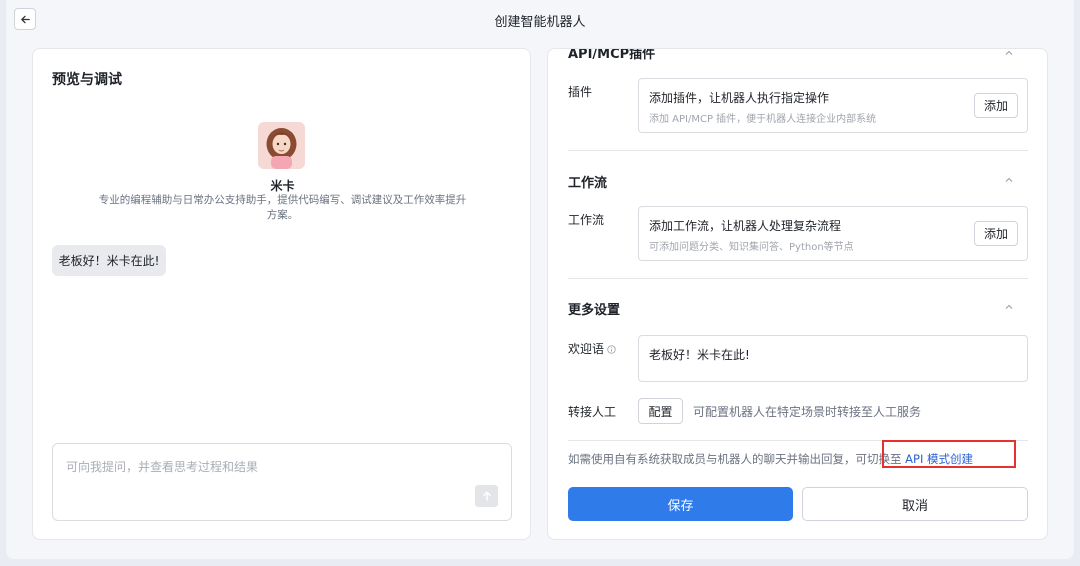  What do you see at coordinates (745, 226) in the screenshot?
I see `workflow-main-text: 添加工作流，让机器人处理复杂流程` at bounding box center [745, 226].